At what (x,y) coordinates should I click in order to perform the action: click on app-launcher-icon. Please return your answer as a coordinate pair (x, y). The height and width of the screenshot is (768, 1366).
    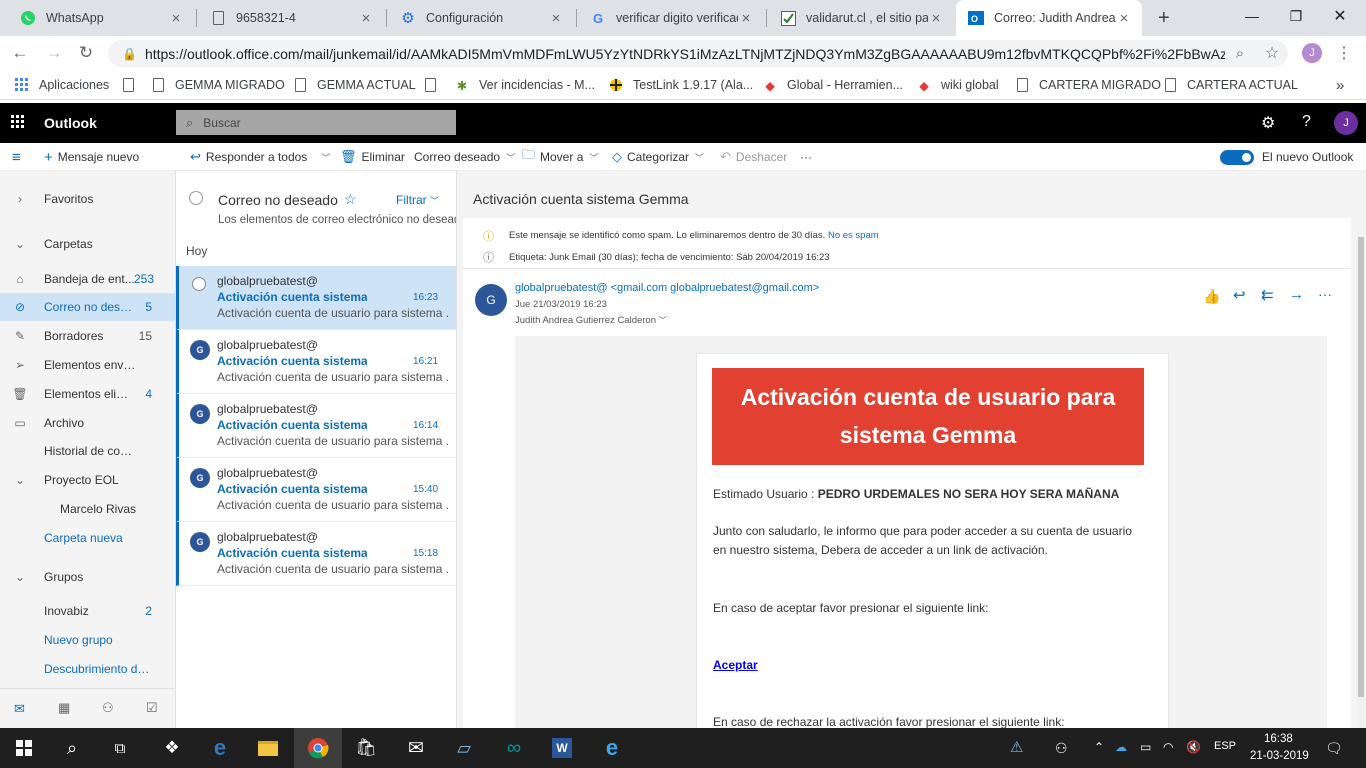
    Looking at the image, I should click on (18, 123).